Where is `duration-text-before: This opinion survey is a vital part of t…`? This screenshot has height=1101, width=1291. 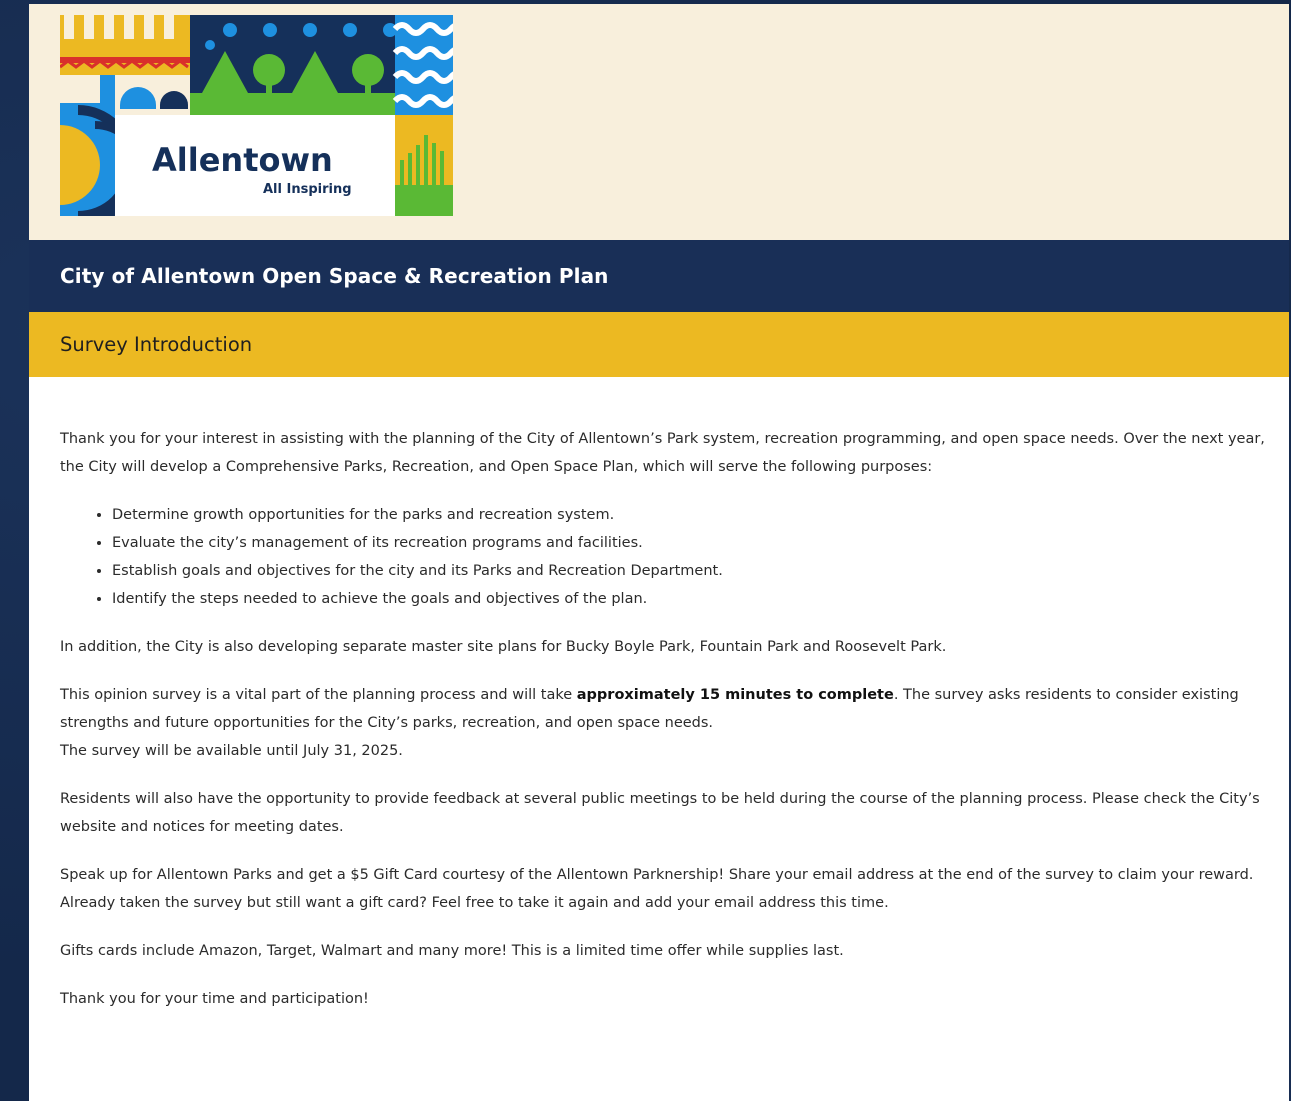 duration-text-before: This opinion survey is a vital part of t… is located at coordinates (318, 695).